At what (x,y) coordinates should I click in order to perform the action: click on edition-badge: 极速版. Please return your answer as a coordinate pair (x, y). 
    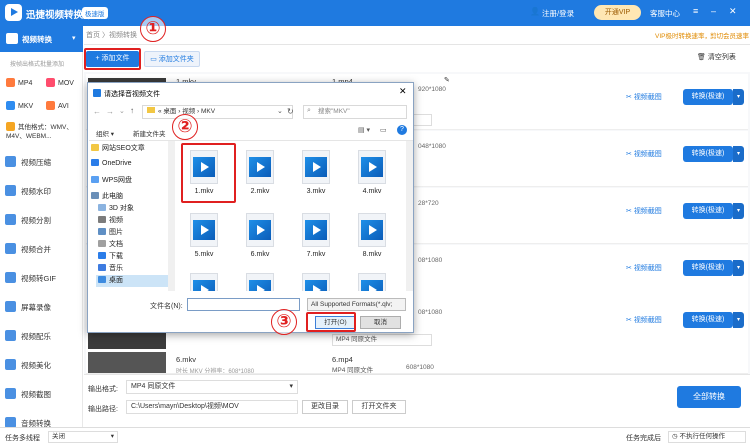
    Looking at the image, I should click on (95, 13).